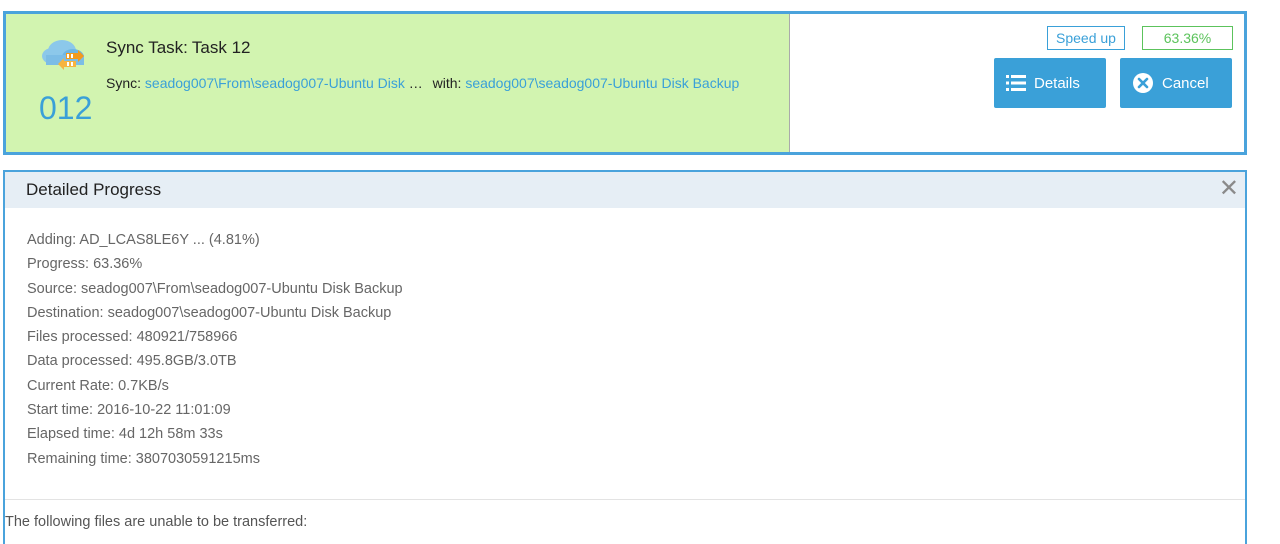 The height and width of the screenshot is (544, 1280). I want to click on task-title-value: Task 12, so click(221, 47).